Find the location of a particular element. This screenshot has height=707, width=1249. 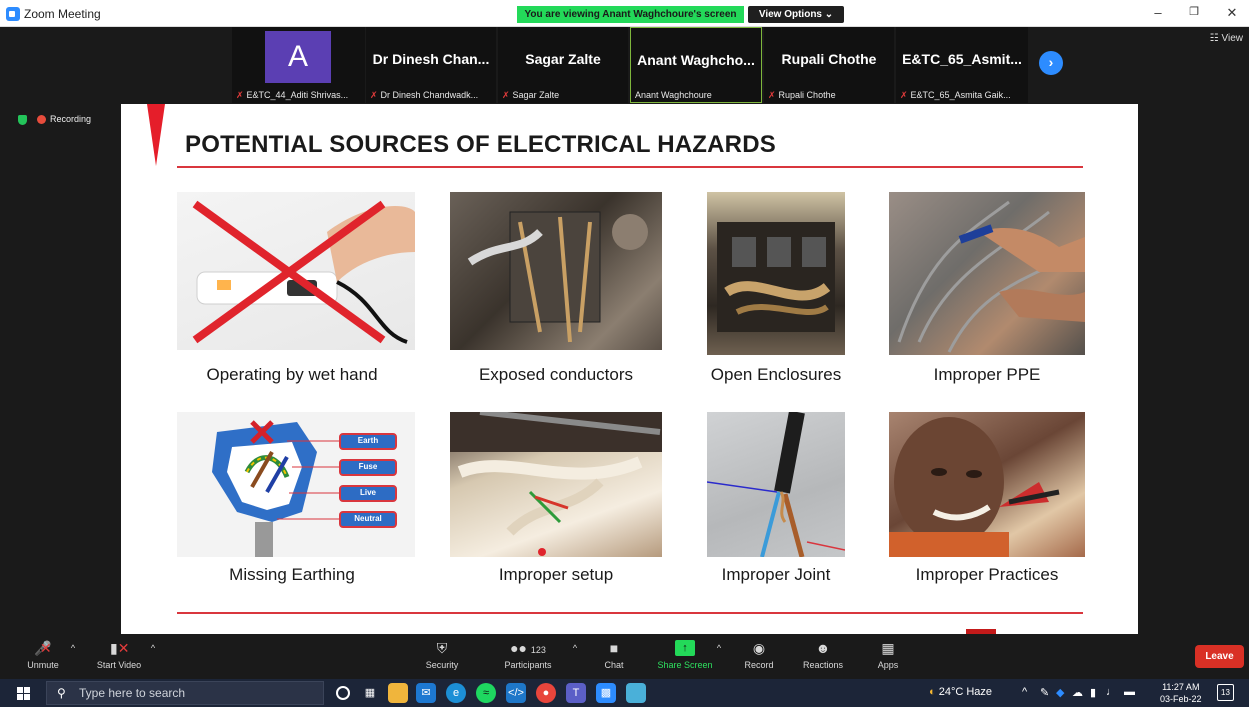

close-icon: ✕ is located at coordinates (1232, 13).